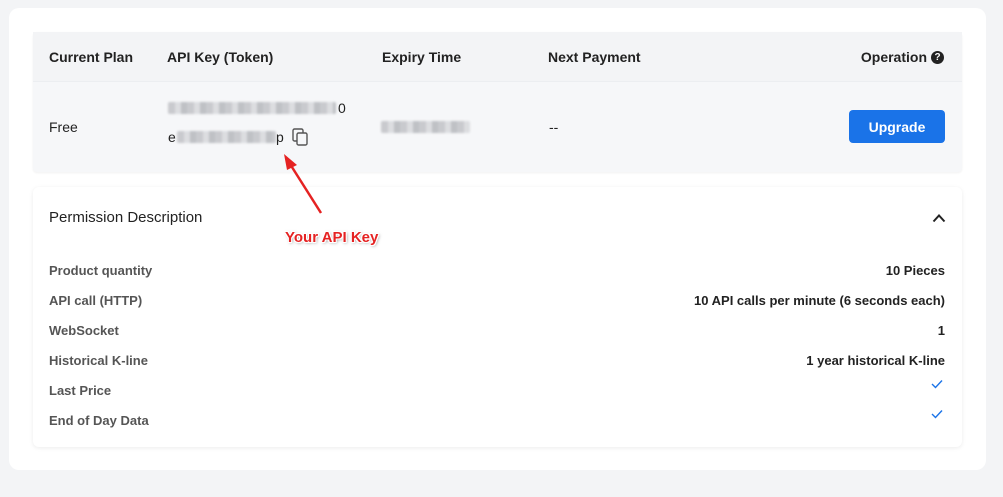 This screenshot has height=497, width=1003. Describe the element at coordinates (96, 300) in the screenshot. I see `permission-label: API call (HTTP)` at that location.